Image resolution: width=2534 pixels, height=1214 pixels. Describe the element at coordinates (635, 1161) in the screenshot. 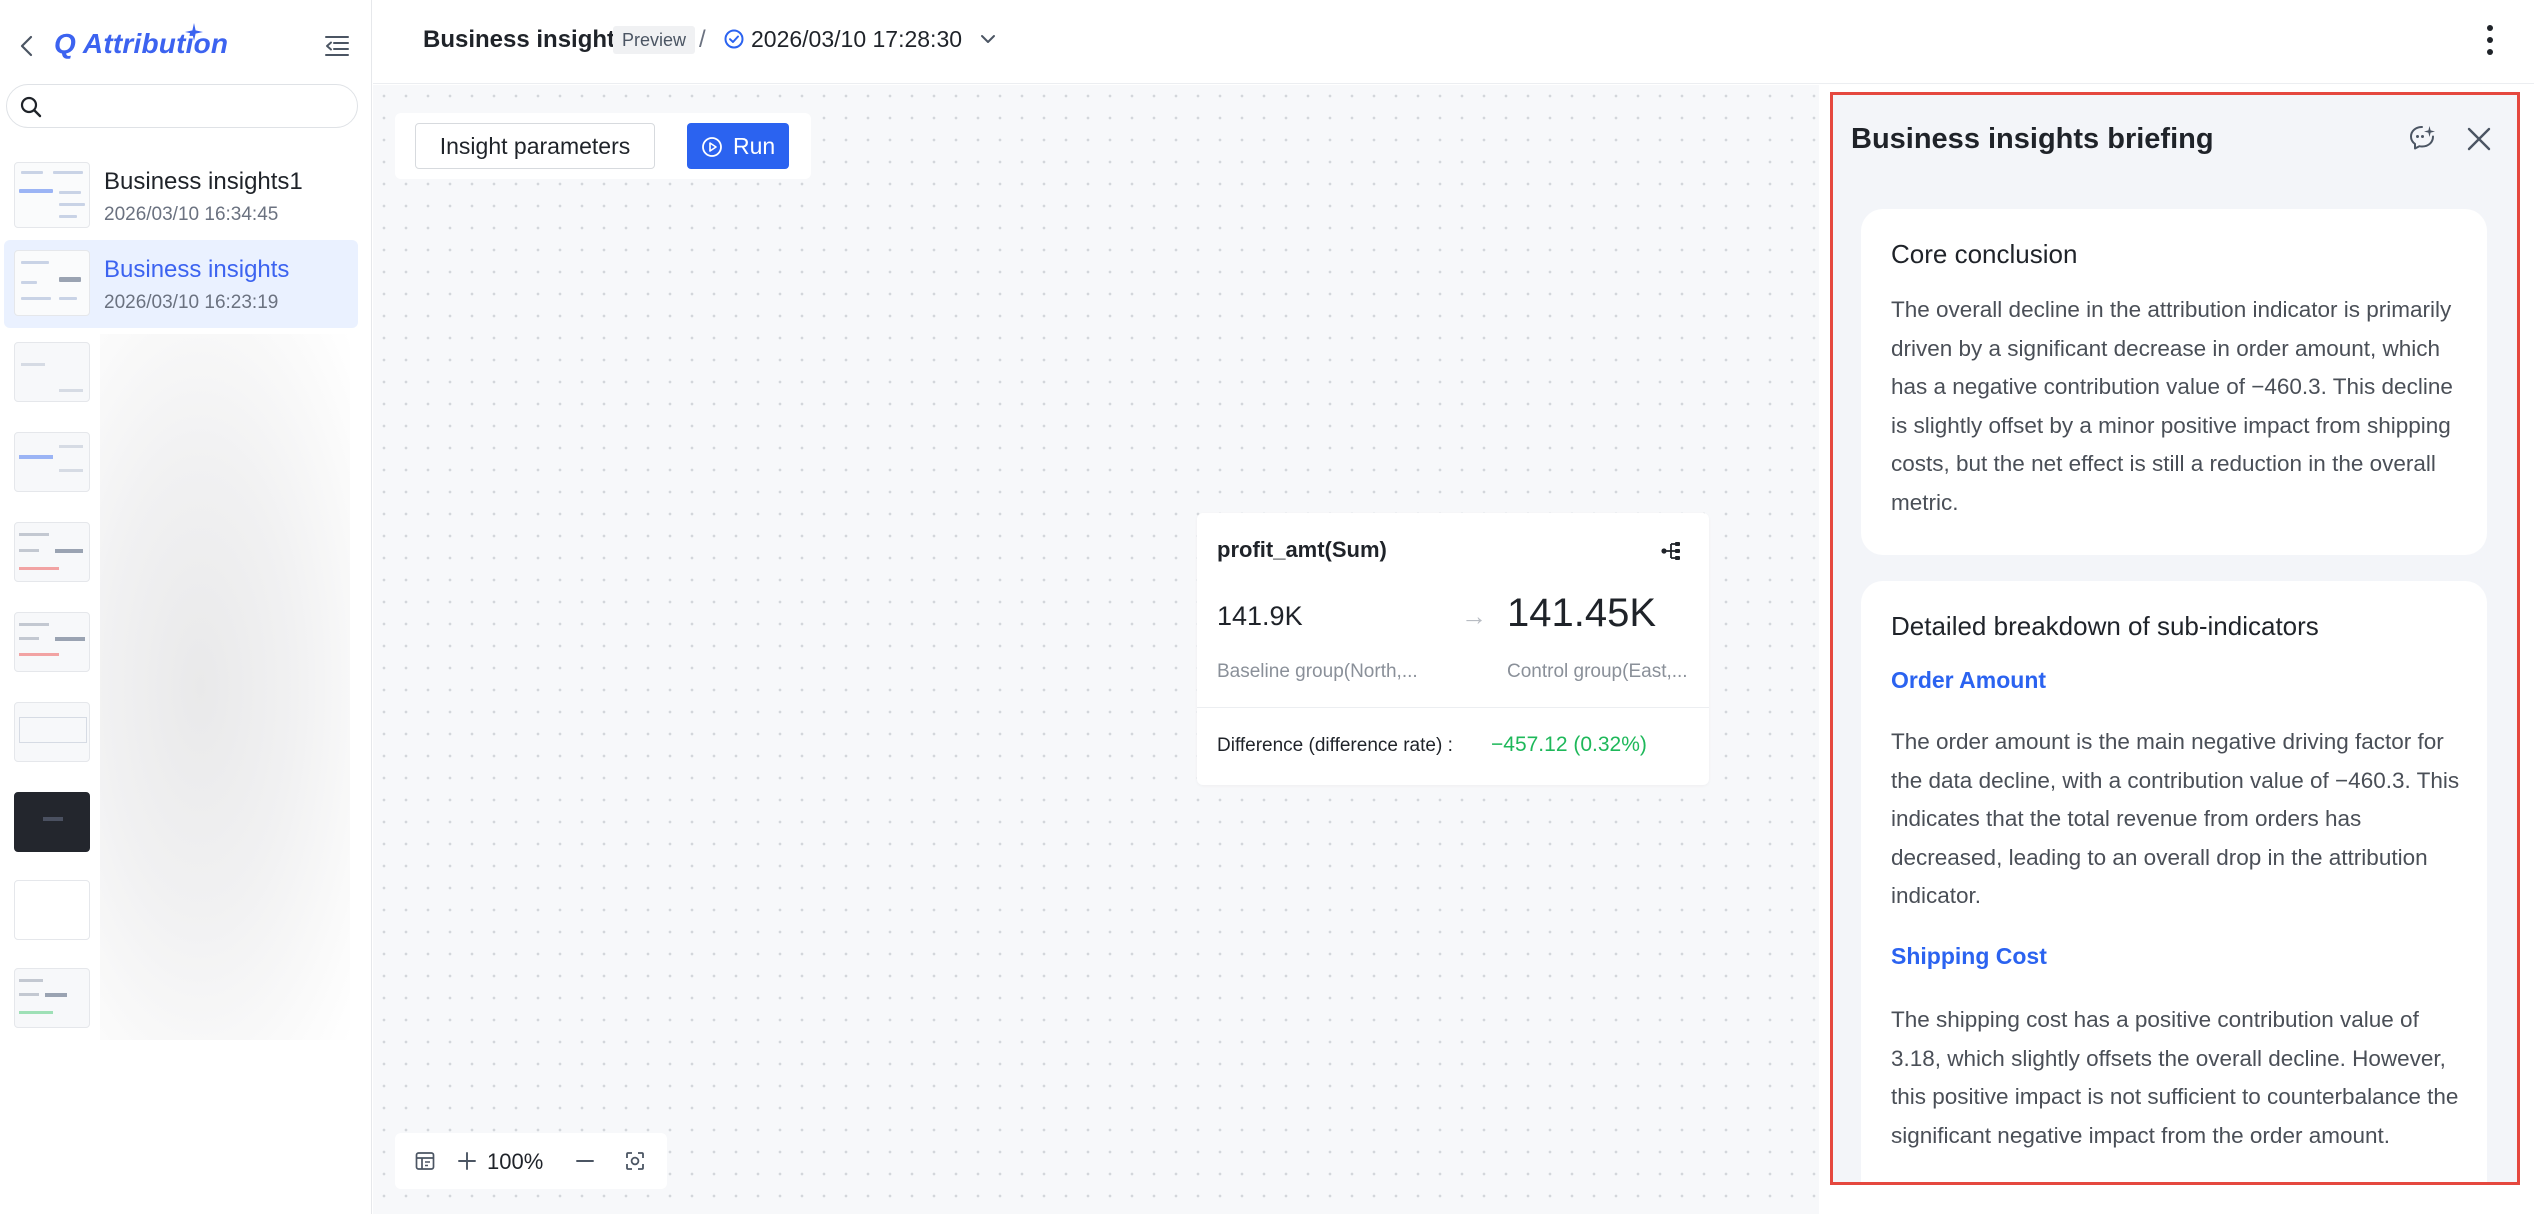

I see `fit-screen-icon` at that location.